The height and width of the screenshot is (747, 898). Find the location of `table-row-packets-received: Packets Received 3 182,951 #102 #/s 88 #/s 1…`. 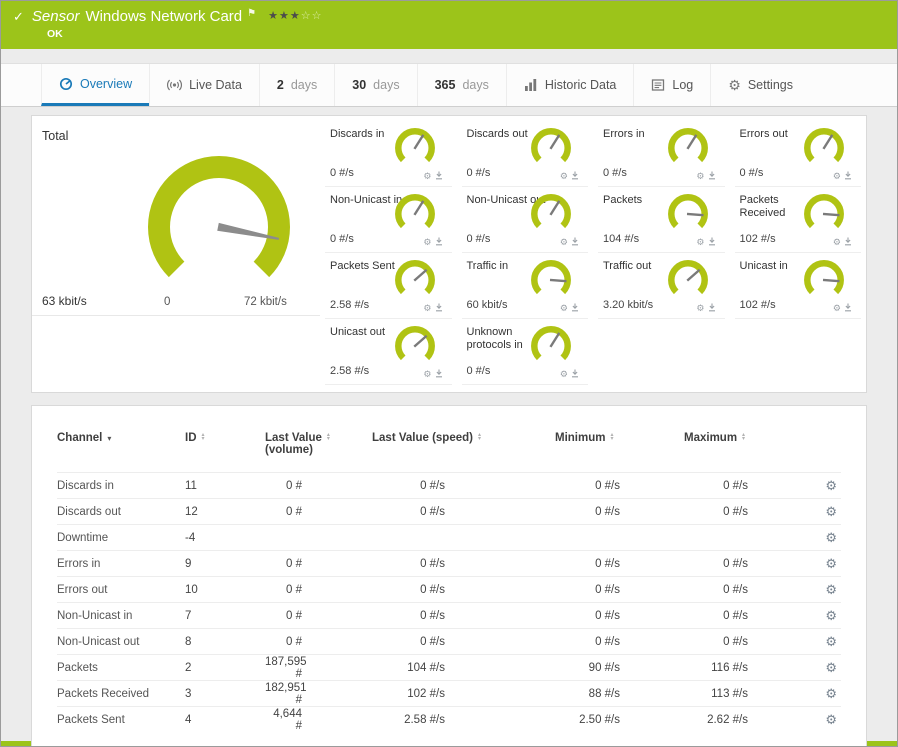

table-row-packets-received: Packets Received 3 182,951 #102 #/s 88 #/s 1… is located at coordinates (449, 693).